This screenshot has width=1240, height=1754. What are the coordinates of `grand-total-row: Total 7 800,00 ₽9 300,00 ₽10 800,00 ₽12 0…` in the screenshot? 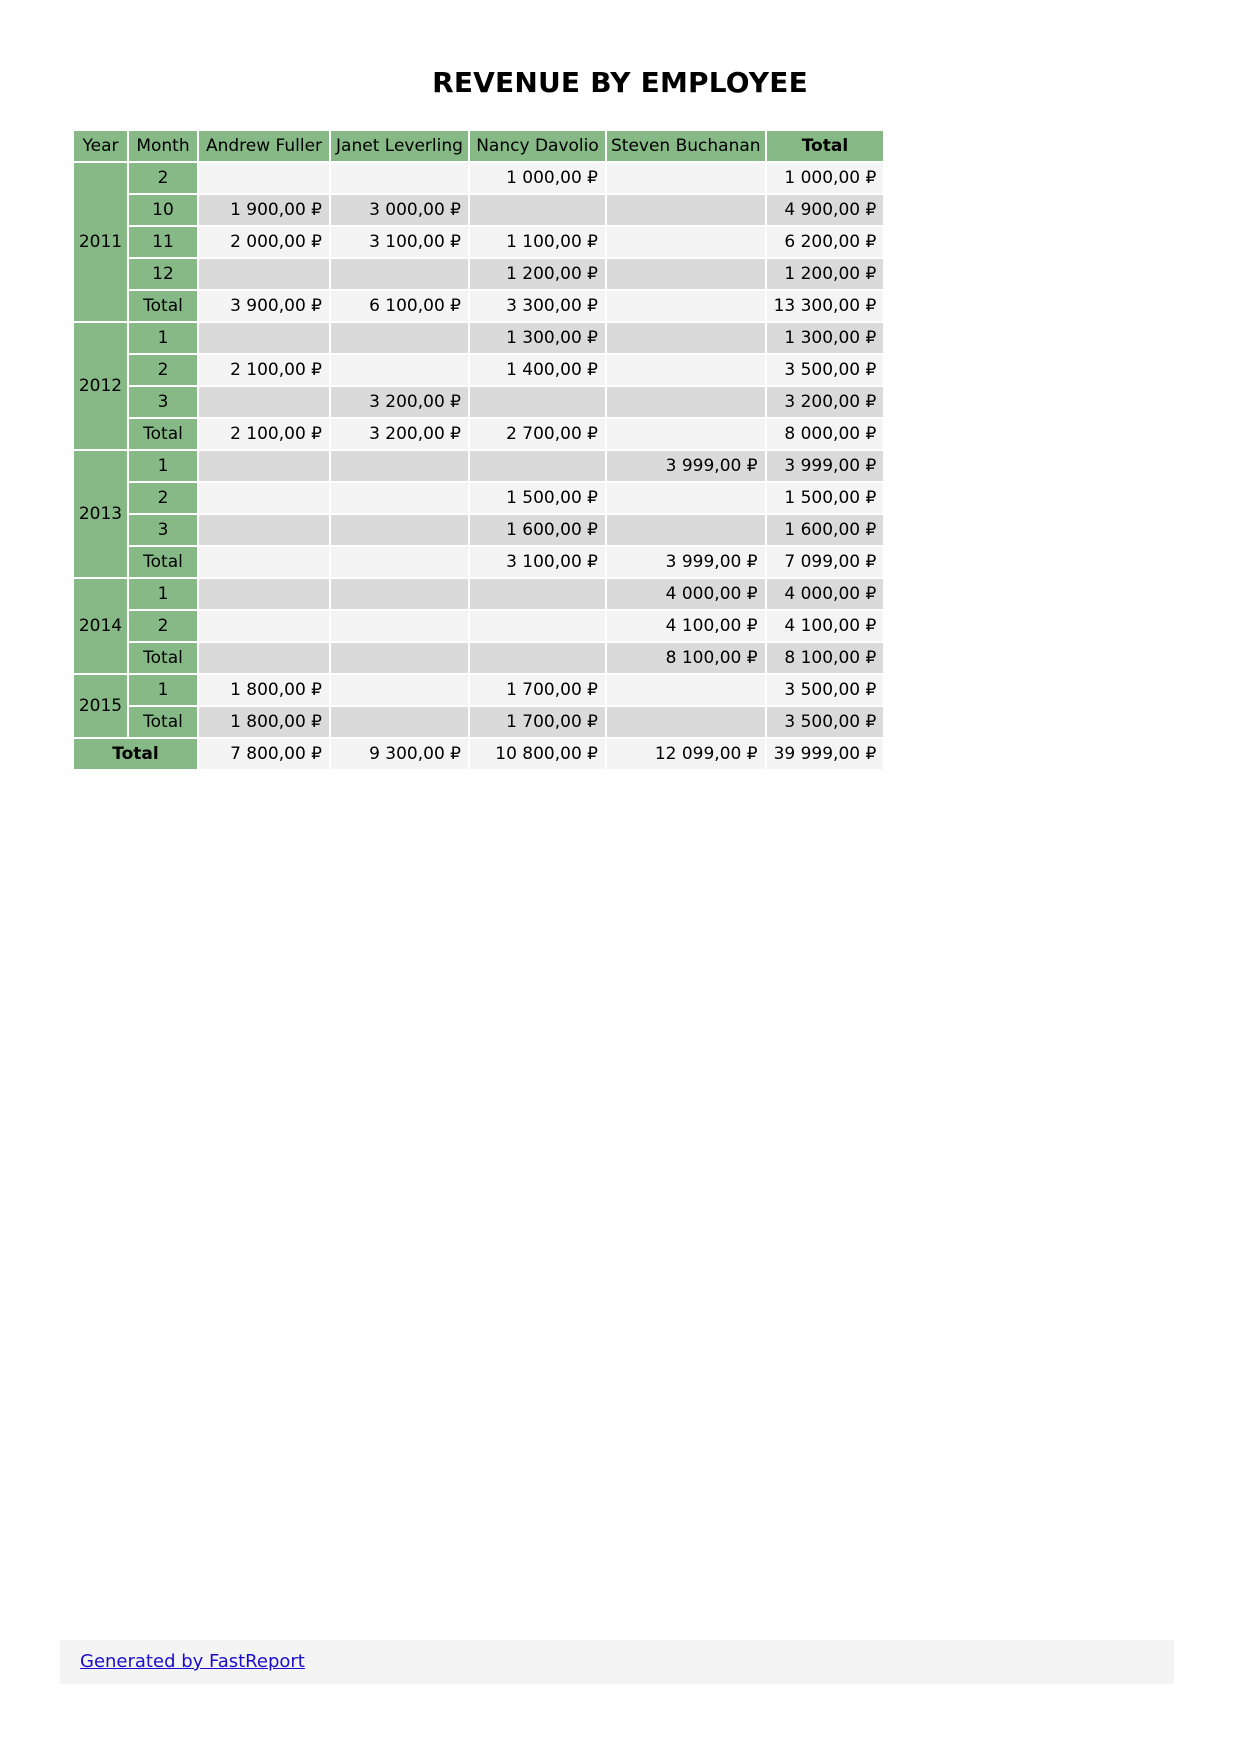 It's located at (479, 754).